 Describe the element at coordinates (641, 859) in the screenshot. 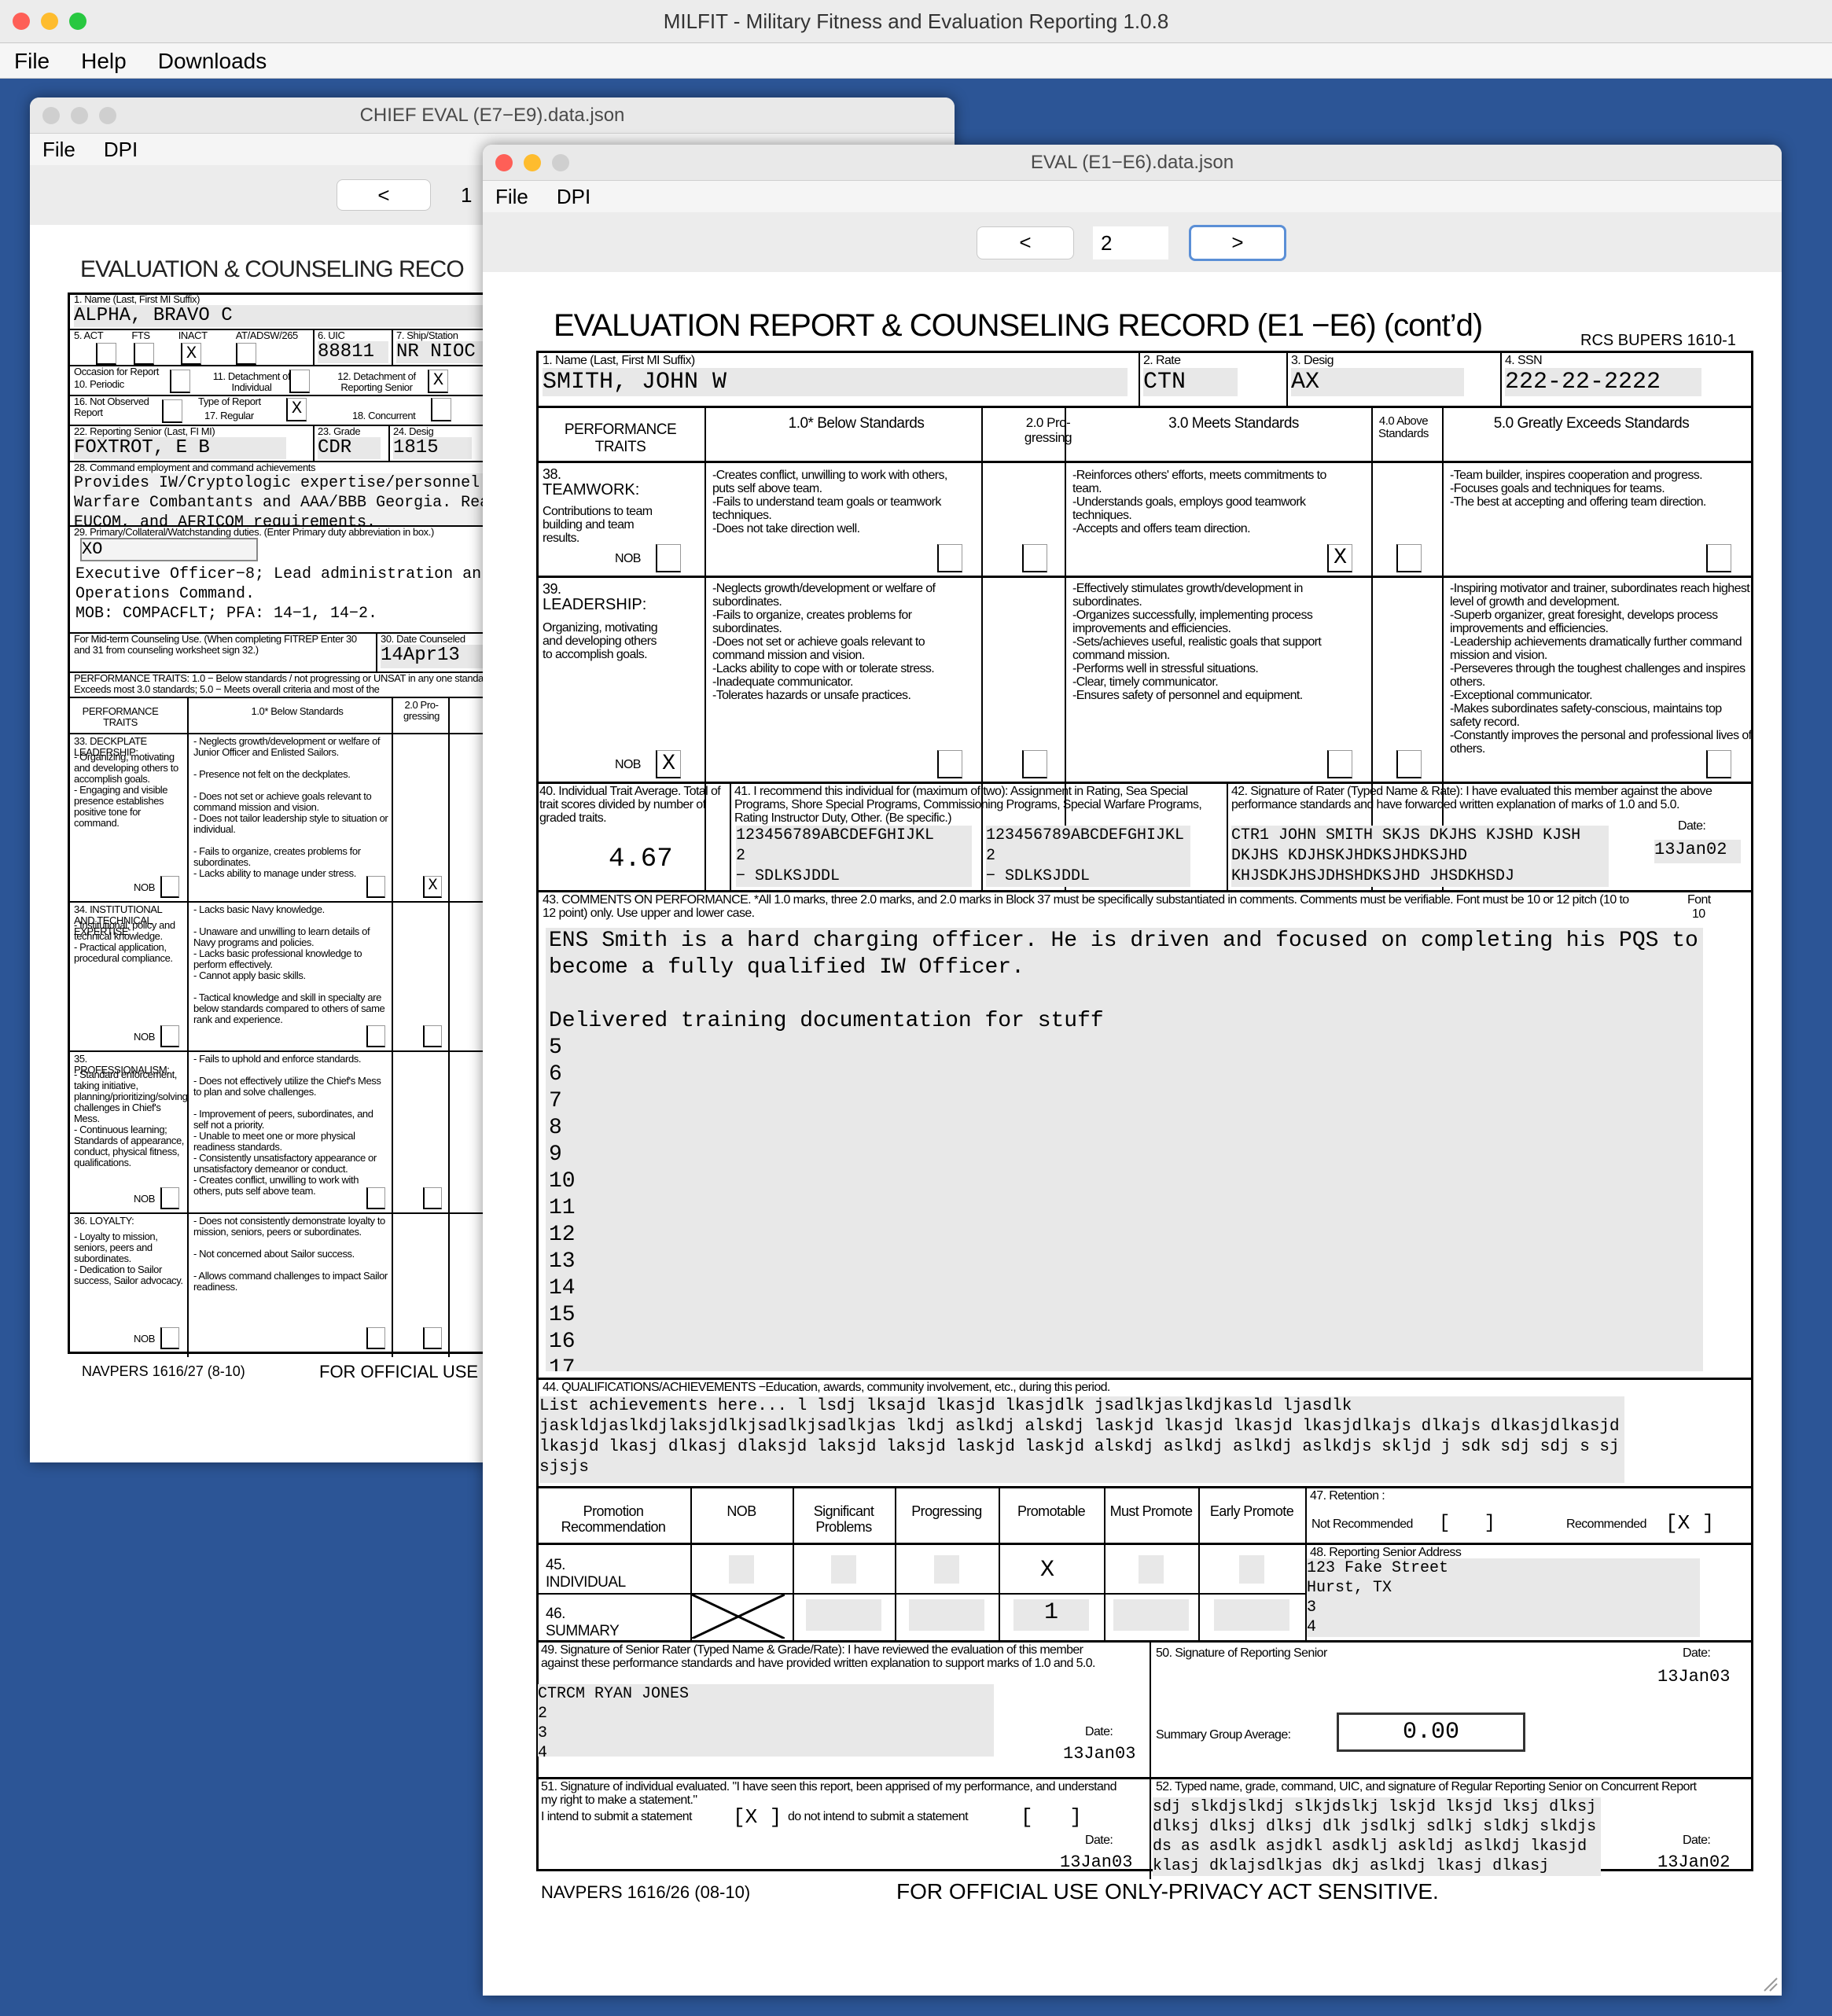

I see `trait-average-field: 4.67` at that location.